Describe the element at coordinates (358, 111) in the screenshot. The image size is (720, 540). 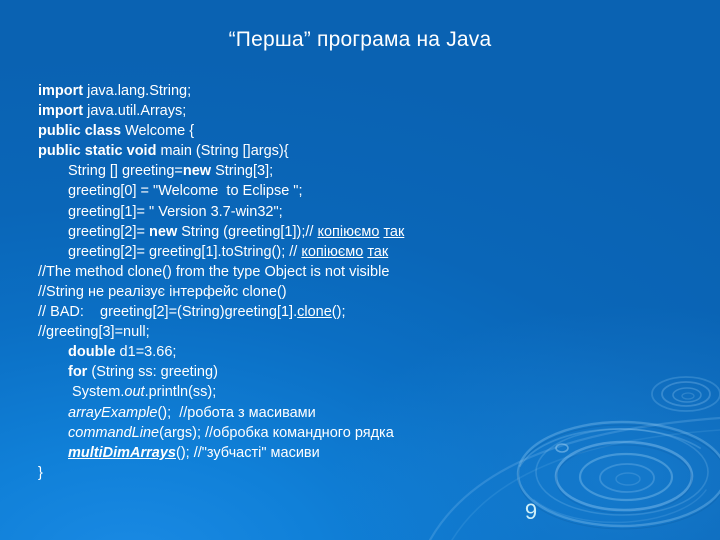
I see `code-line: import java.util.Arrays;` at that location.